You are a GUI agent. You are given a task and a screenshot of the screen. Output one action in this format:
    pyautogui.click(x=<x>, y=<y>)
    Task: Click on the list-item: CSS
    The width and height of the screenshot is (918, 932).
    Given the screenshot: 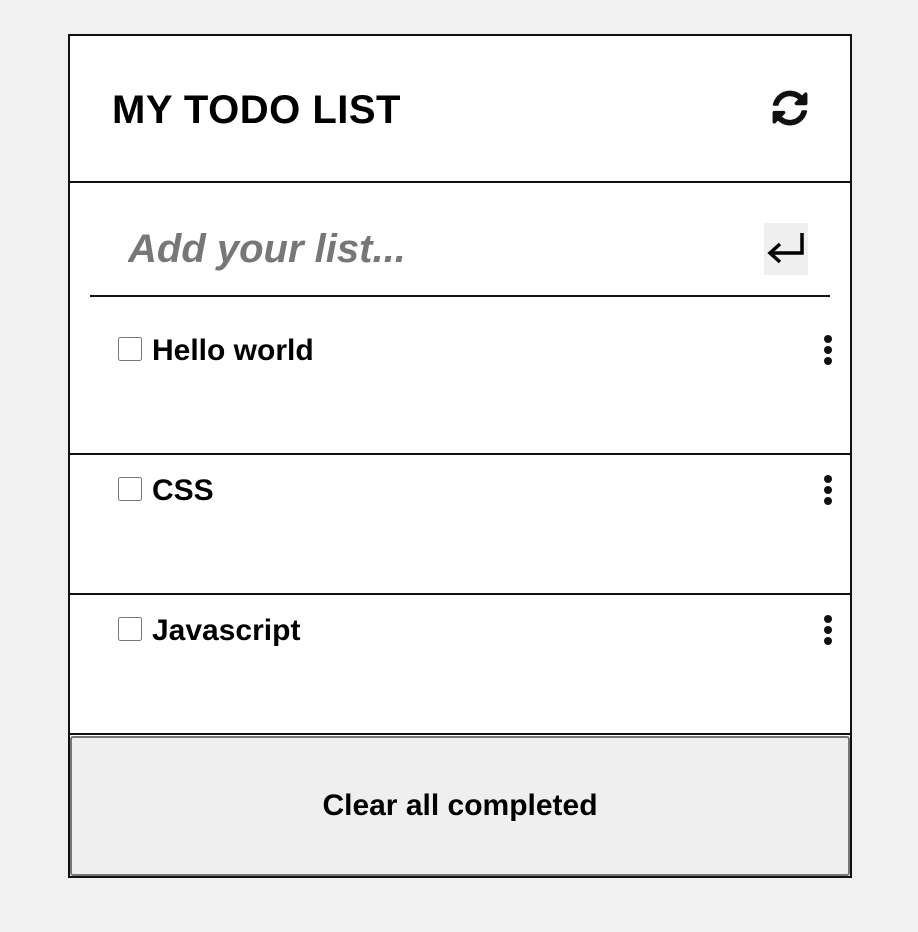 What is the action you would take?
    pyautogui.click(x=460, y=525)
    